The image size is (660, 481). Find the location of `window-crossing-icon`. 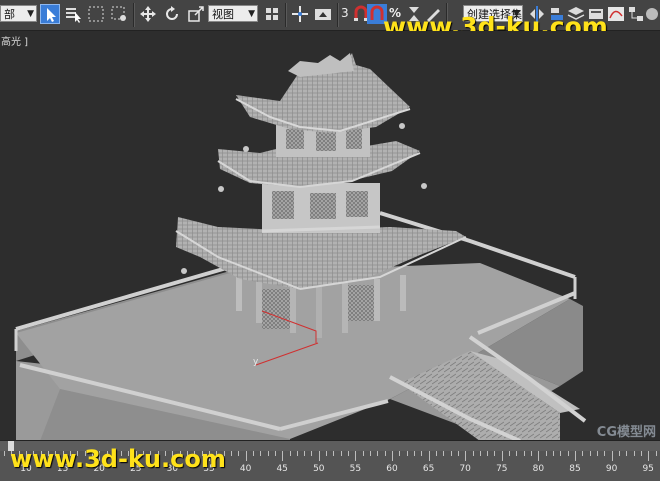

window-crossing-icon is located at coordinates (119, 14).